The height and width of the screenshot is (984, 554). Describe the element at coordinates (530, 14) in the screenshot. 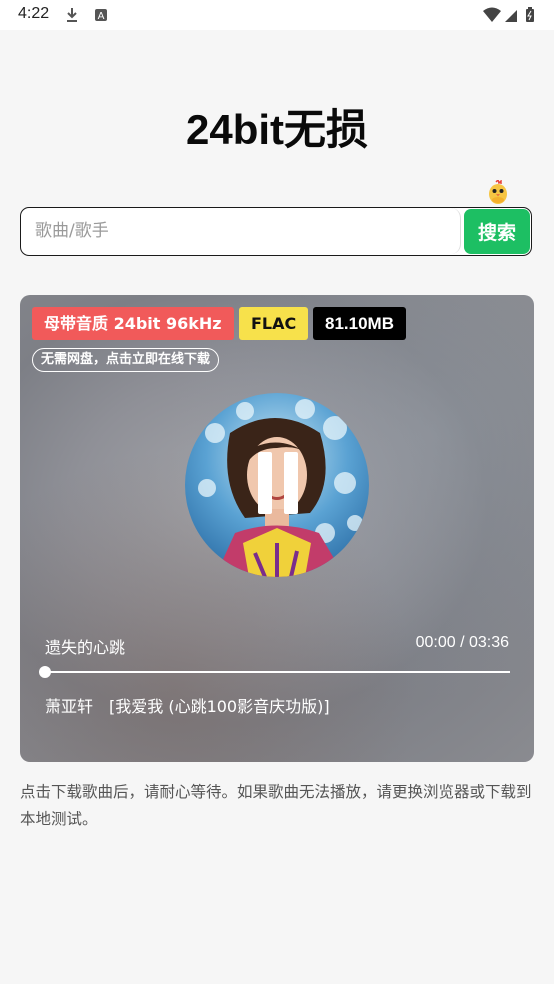

I see `battery-icon` at that location.